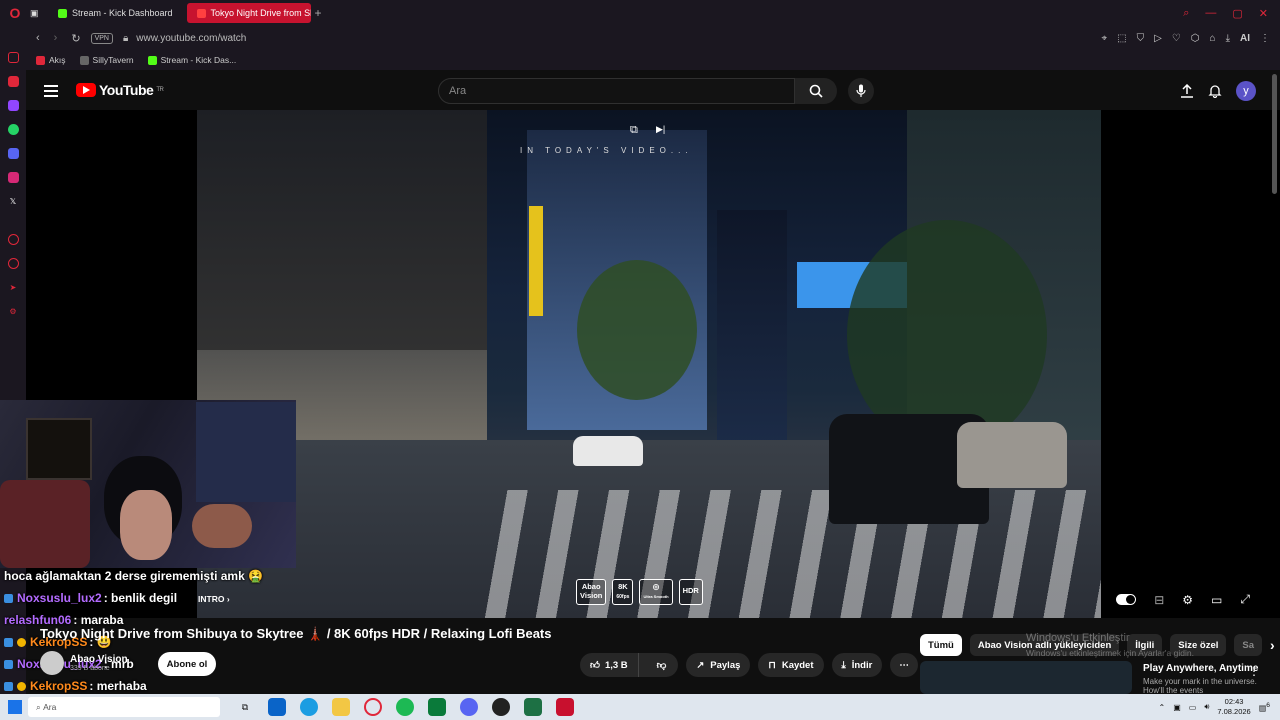  I want to click on search-input: Ara, so click(616, 91).